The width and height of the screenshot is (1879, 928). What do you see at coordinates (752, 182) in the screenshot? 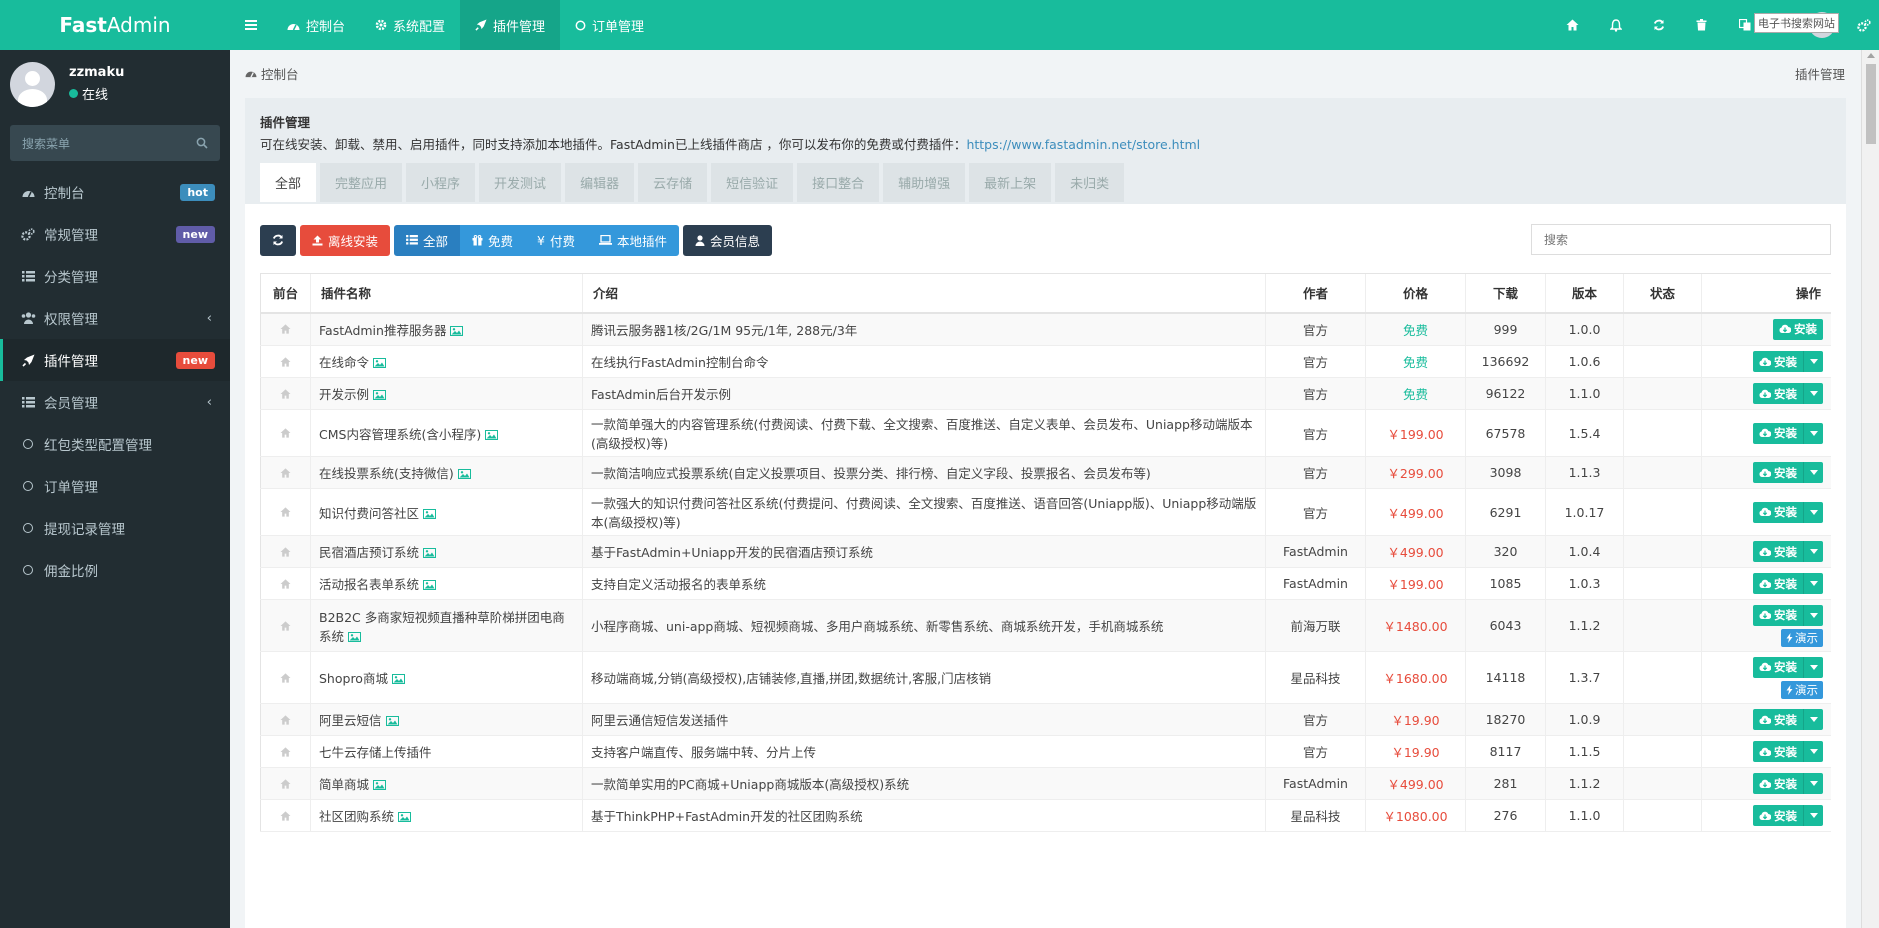
I see `tab-category: 短信验证` at bounding box center [752, 182].